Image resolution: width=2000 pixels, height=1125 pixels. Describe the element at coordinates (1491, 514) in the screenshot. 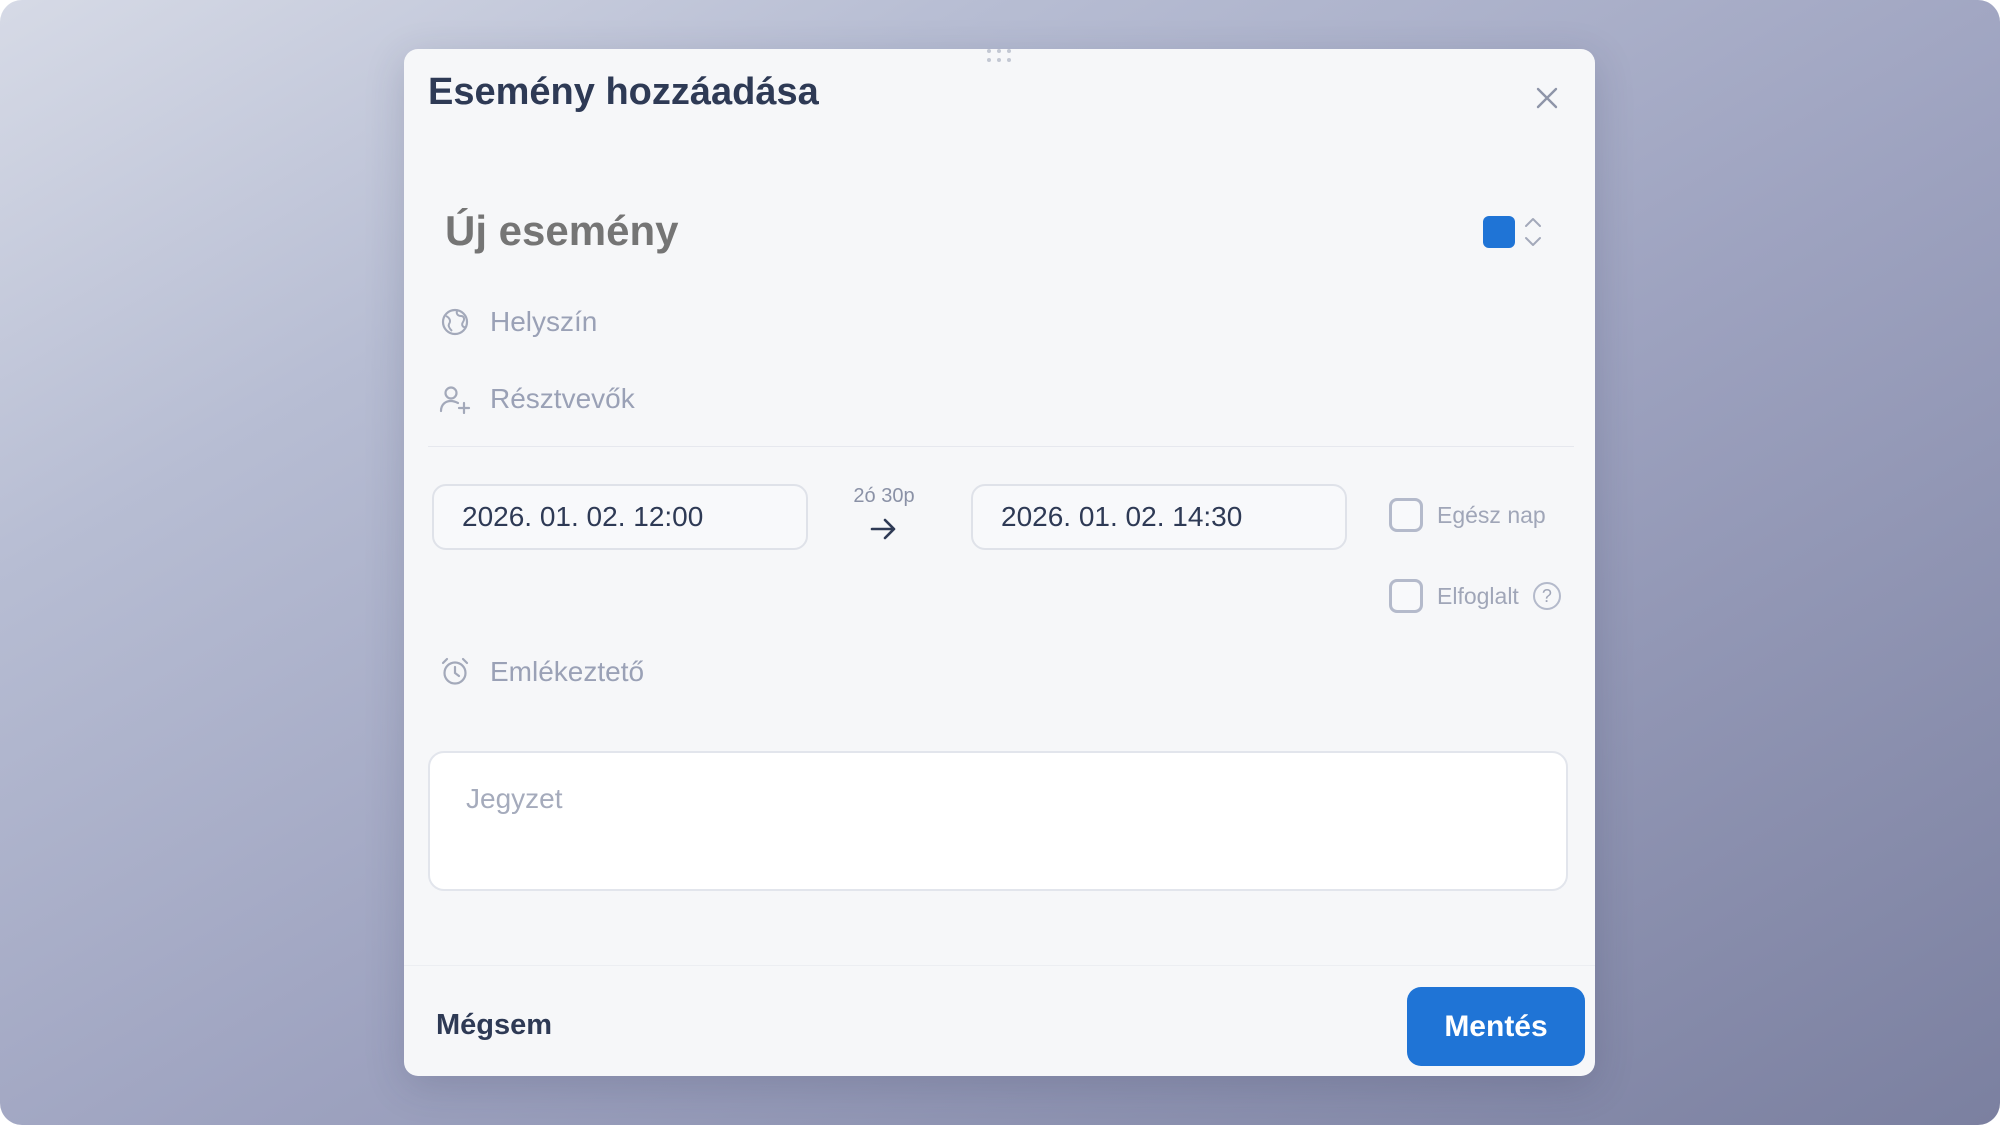

I see `all-day-label: Egész nap` at that location.